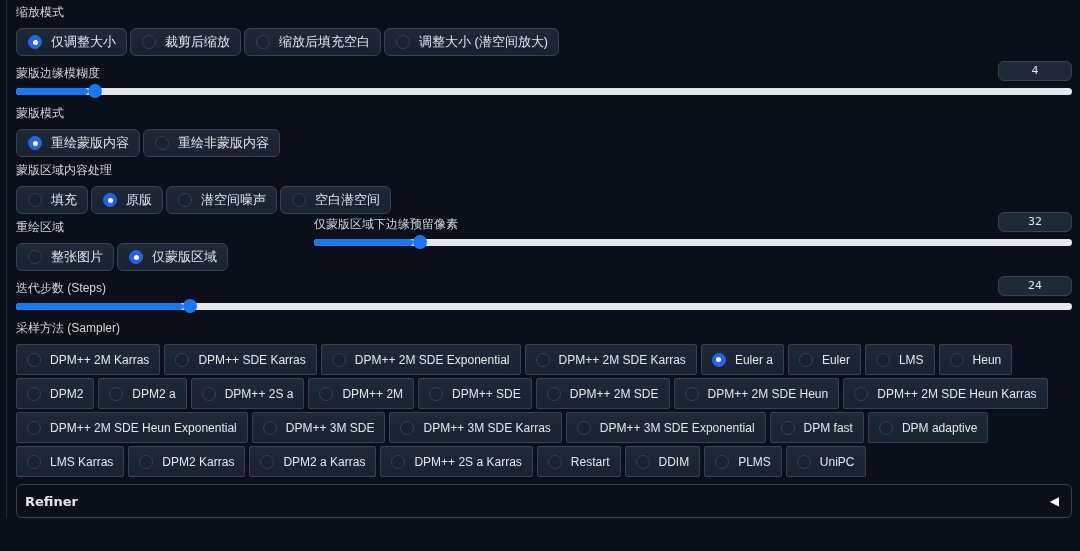 This screenshot has width=1080, height=551. Describe the element at coordinates (1035, 286) in the screenshot. I see `number-field: 24` at that location.